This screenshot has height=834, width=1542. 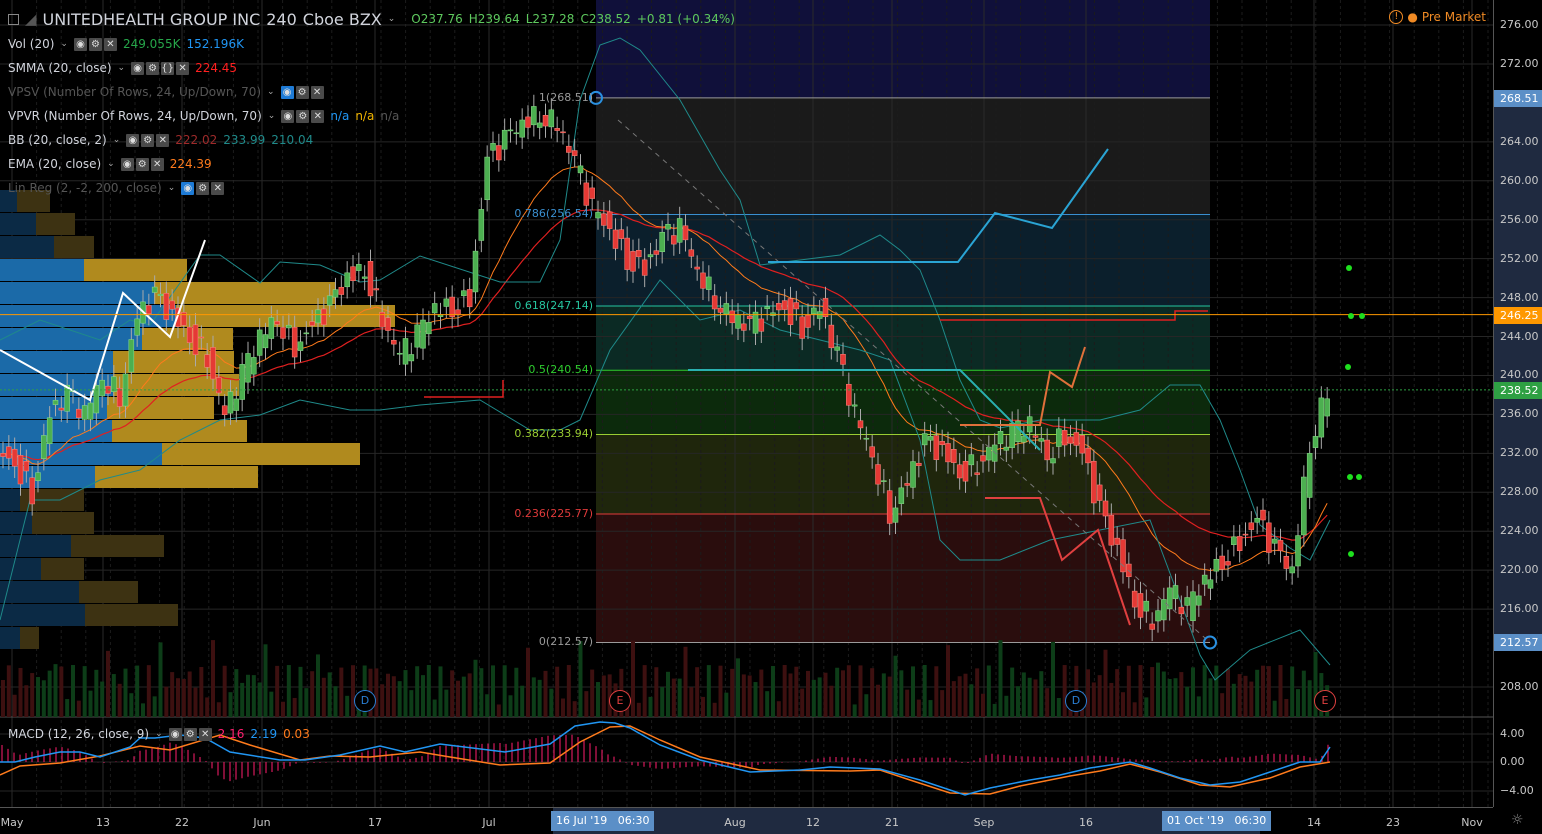 What do you see at coordinates (54, 164) in the screenshot?
I see `indicator-name: EMA (20, close)` at bounding box center [54, 164].